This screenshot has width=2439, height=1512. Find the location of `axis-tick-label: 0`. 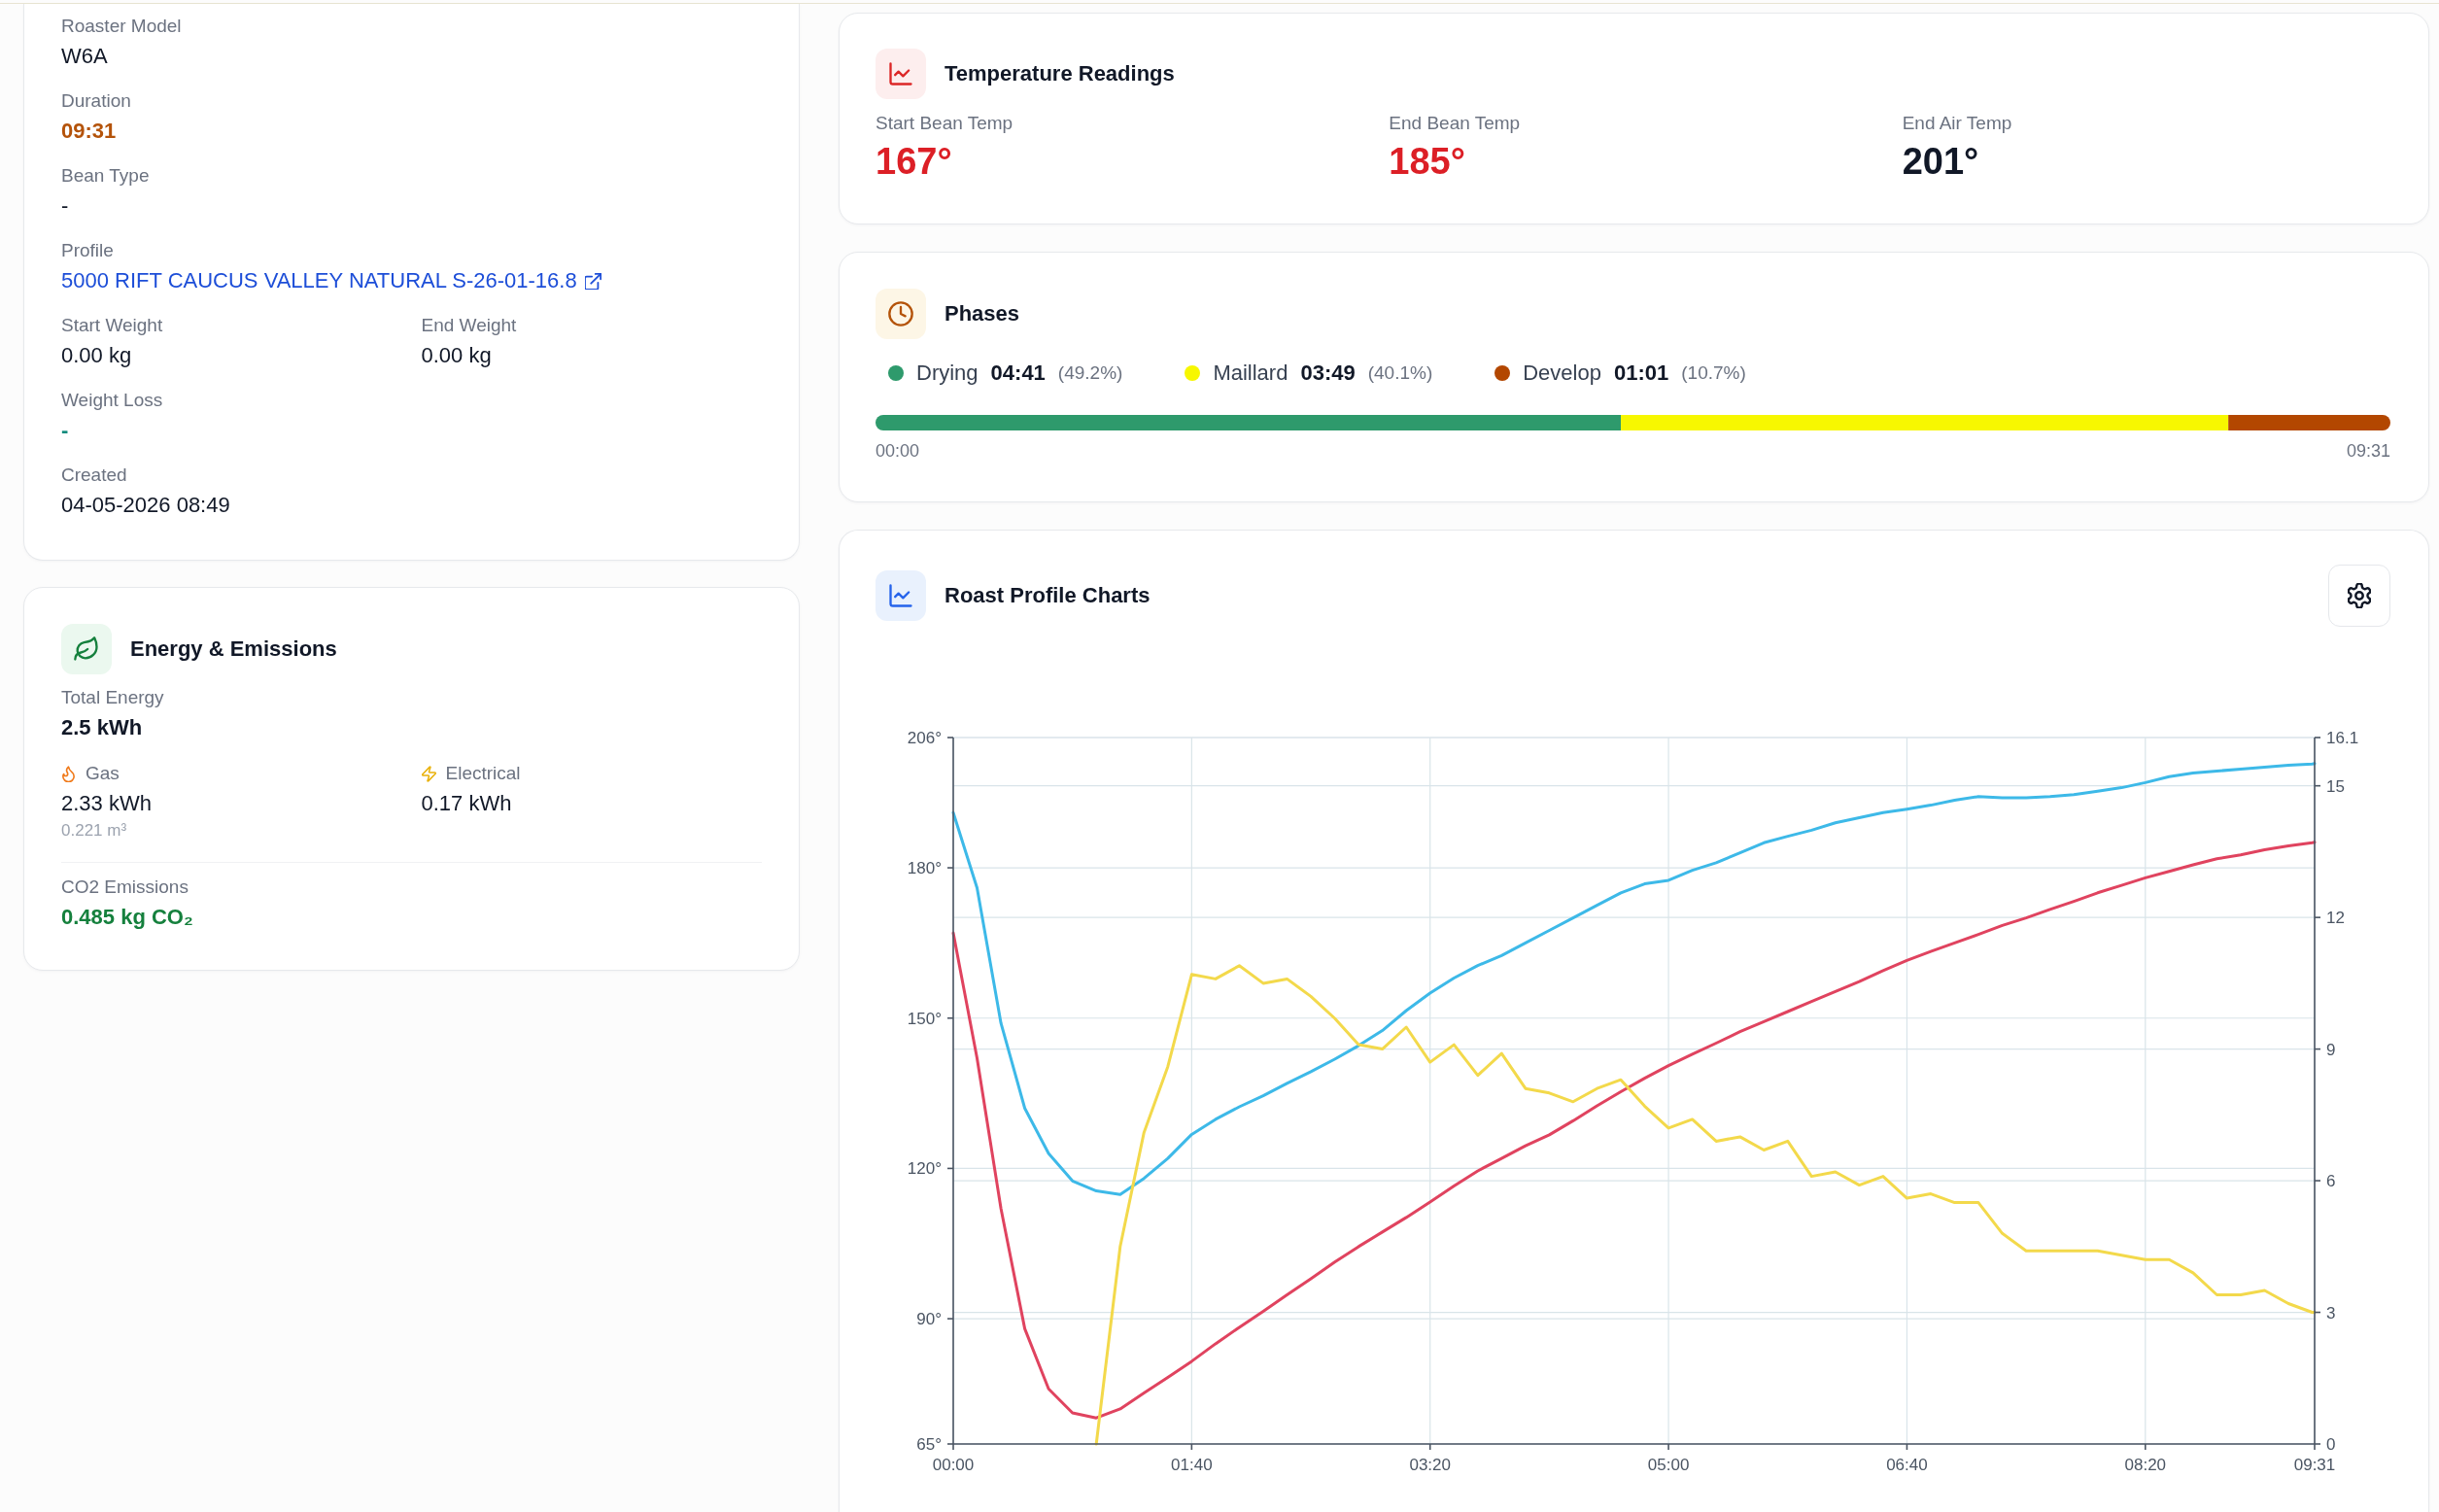

axis-tick-label: 0 is located at coordinates (2331, 1444).